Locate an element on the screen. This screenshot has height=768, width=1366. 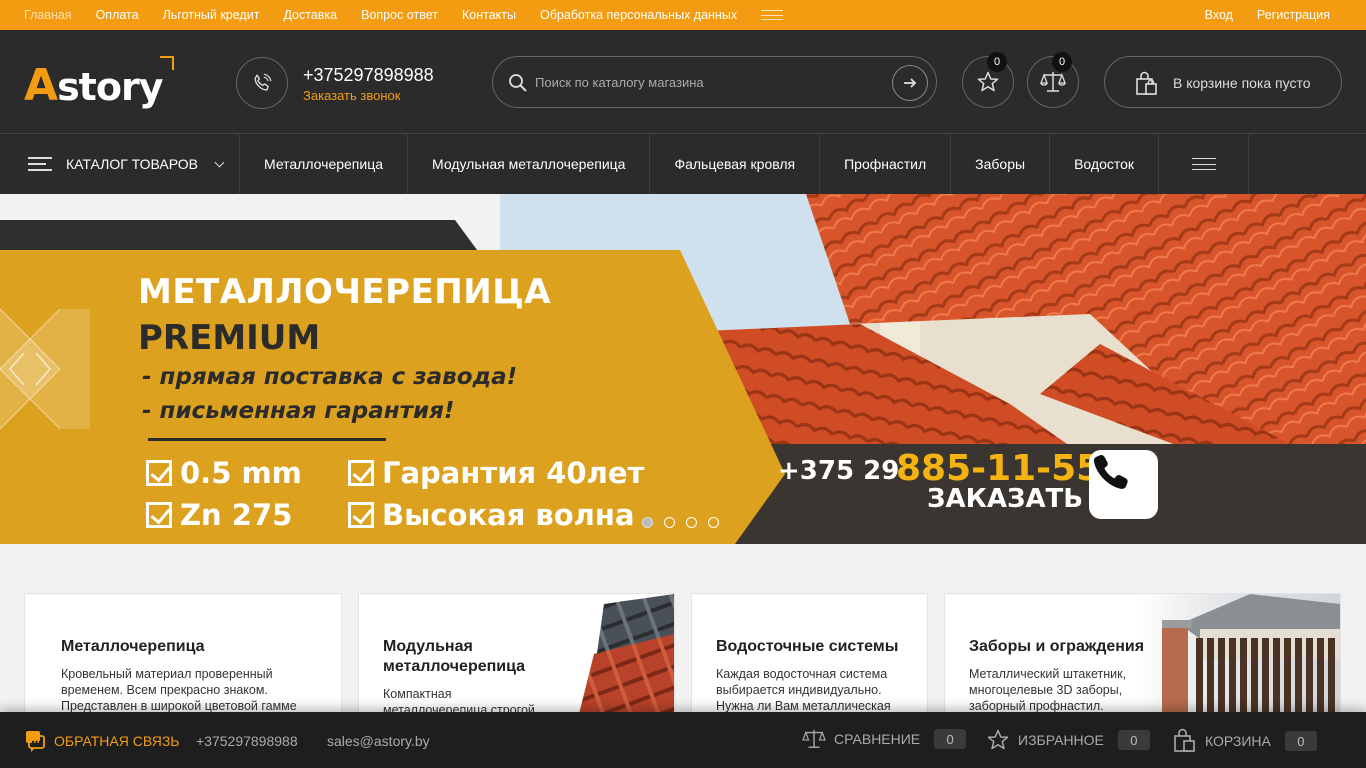
search-input is located at coordinates (705, 82).